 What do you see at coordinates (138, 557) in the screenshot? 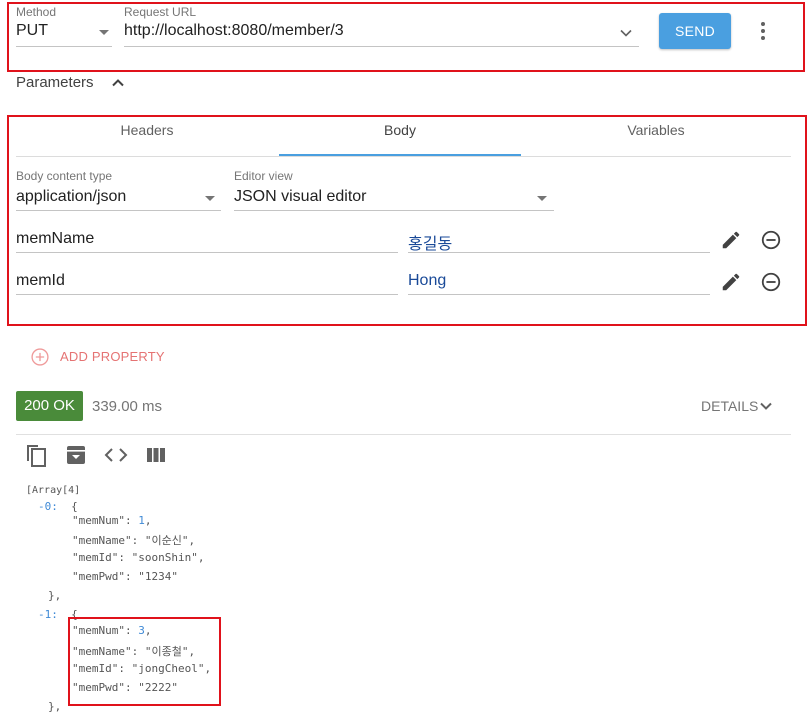
I see `json-field: "memId": "soonShin",` at bounding box center [138, 557].